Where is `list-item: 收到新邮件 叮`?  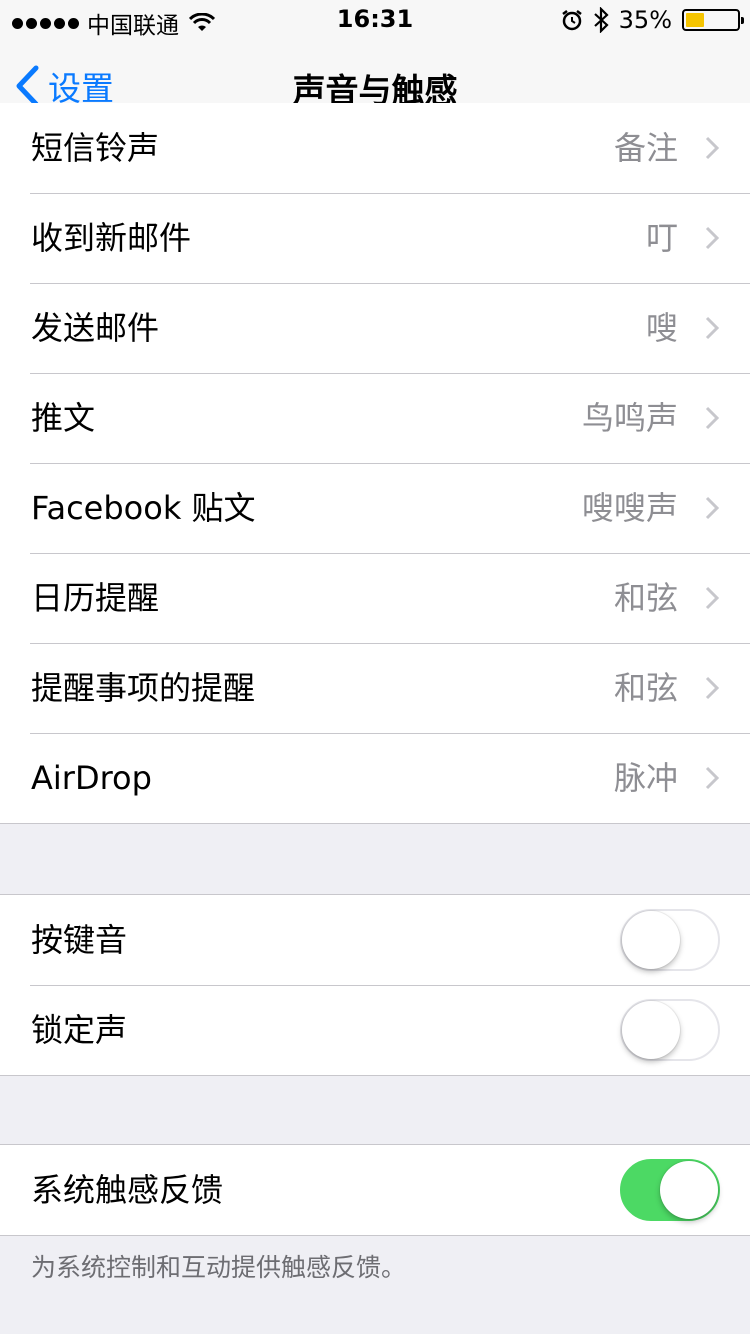 list-item: 收到新邮件 叮 is located at coordinates (375, 238).